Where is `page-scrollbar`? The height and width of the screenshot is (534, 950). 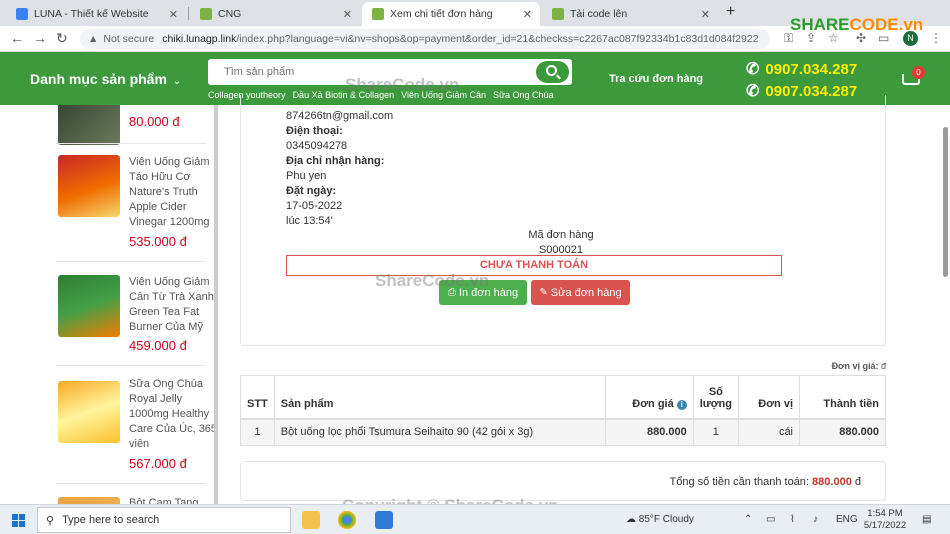
page-scrollbar is located at coordinates (945, 202).